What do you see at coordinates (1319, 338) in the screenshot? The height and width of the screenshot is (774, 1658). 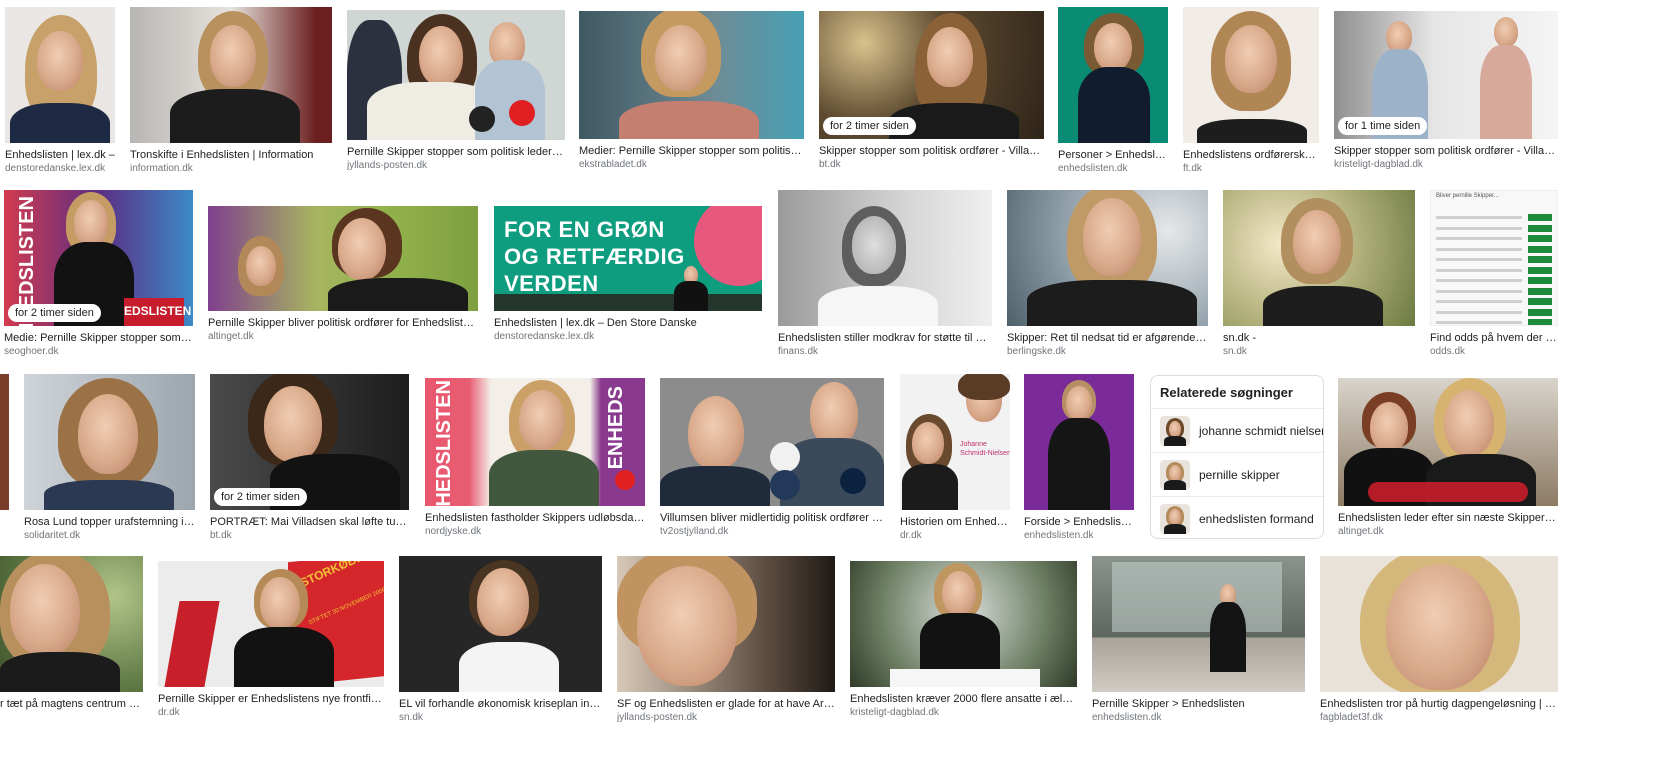 I see `result-title: sn.dk -` at bounding box center [1319, 338].